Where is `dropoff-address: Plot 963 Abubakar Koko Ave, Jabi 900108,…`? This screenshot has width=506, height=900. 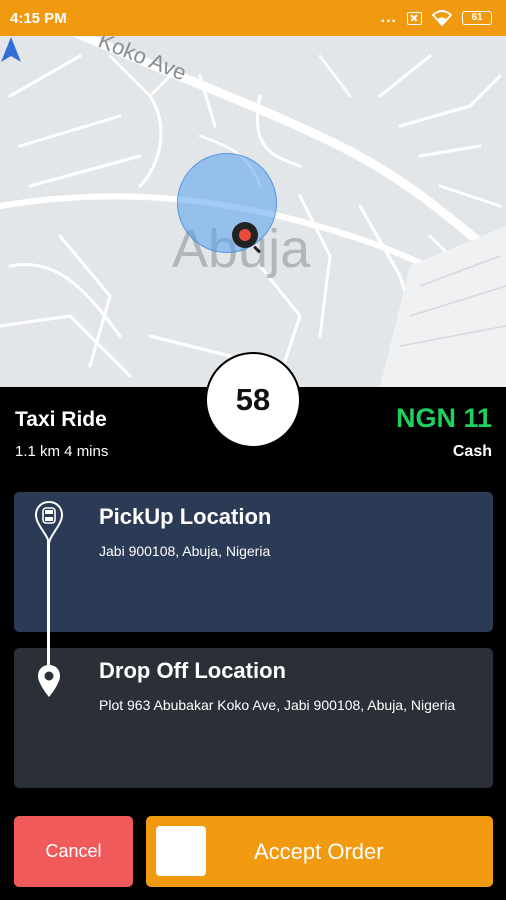
dropoff-address: Plot 963 Abubakar Koko Ave, Jabi 900108,… is located at coordinates (277, 705).